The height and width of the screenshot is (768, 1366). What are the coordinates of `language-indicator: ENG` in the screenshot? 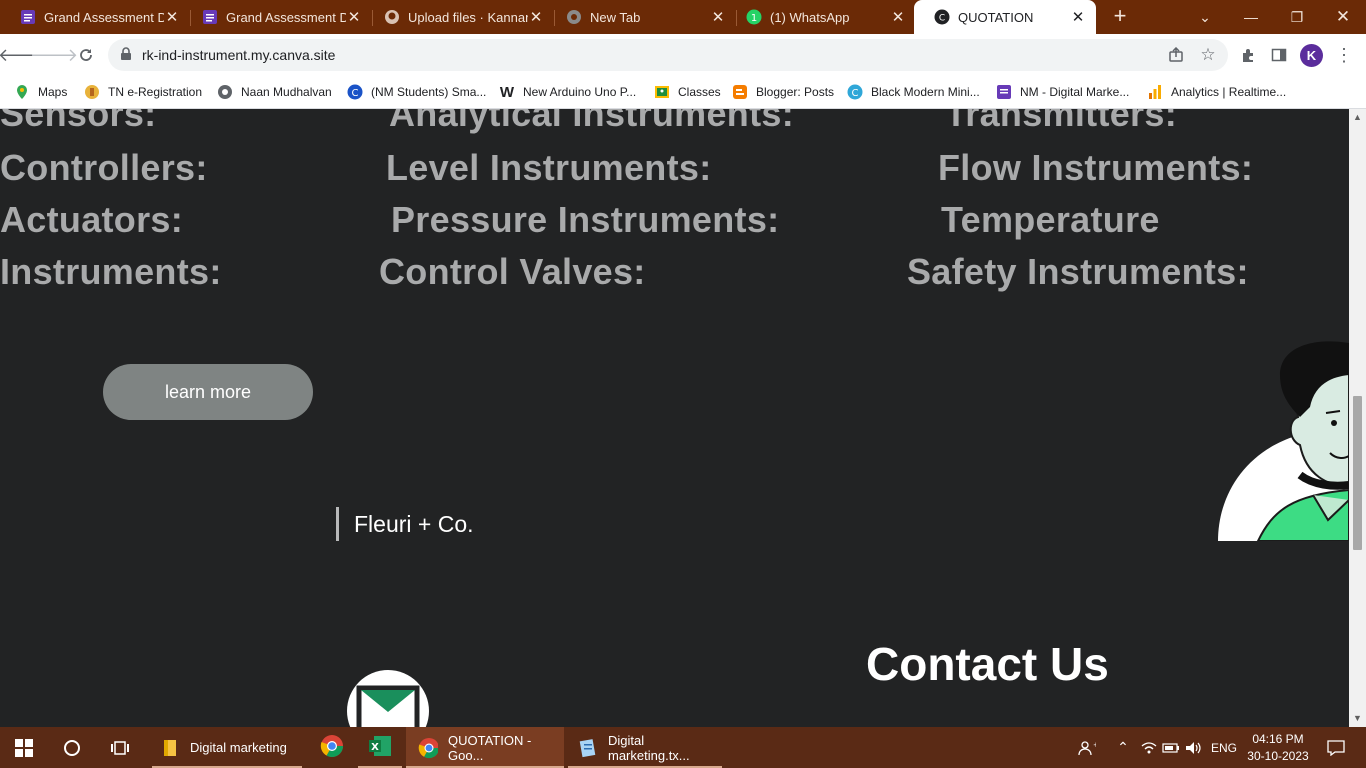 It's located at (1224, 747).